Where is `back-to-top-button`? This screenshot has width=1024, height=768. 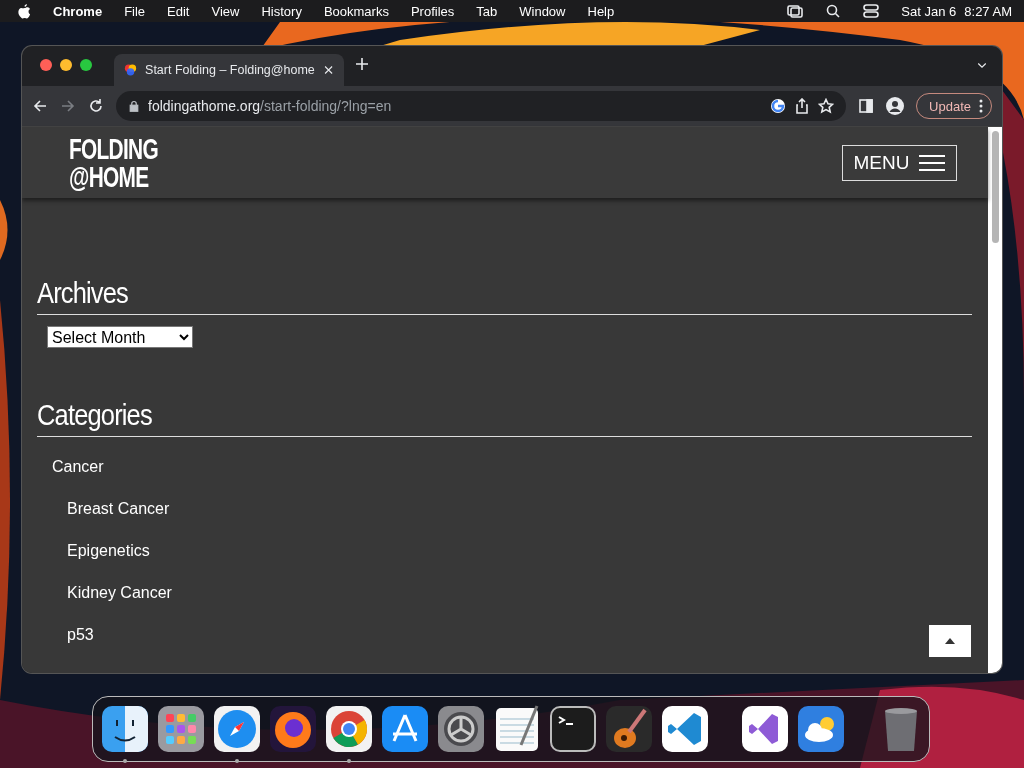 back-to-top-button is located at coordinates (950, 641).